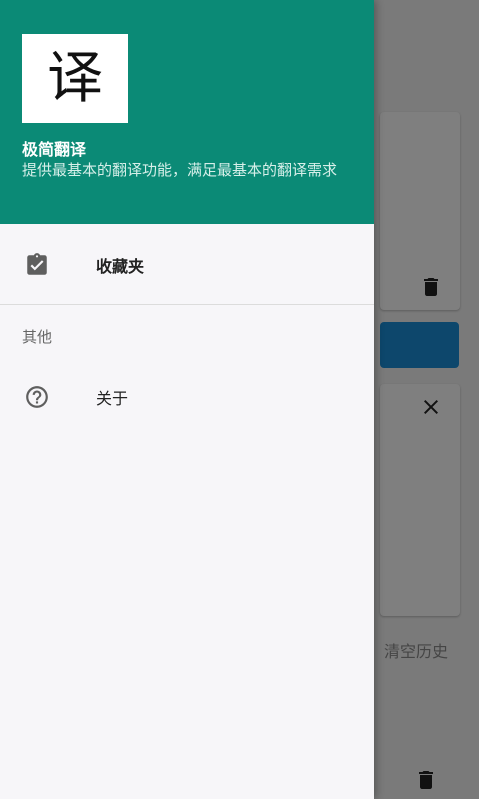 The image size is (479, 799). What do you see at coordinates (120, 266) in the screenshot?
I see `drawer-item-label: 收藏夹` at bounding box center [120, 266].